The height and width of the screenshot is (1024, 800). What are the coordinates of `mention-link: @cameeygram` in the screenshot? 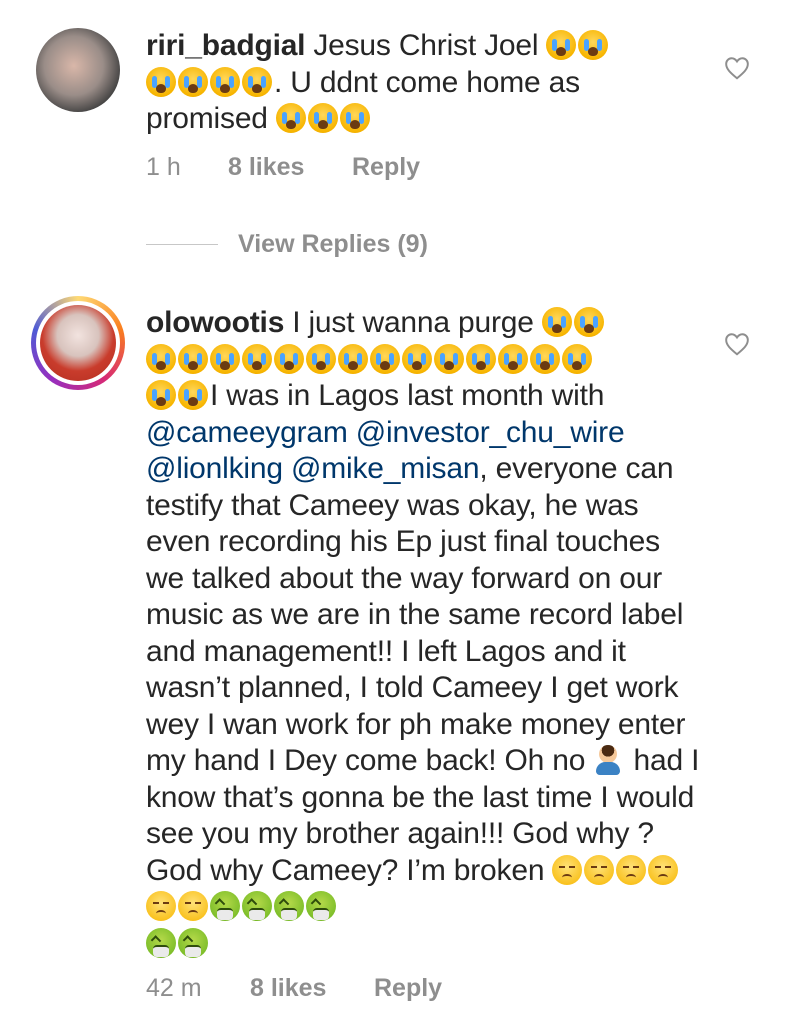 It's located at (247, 432).